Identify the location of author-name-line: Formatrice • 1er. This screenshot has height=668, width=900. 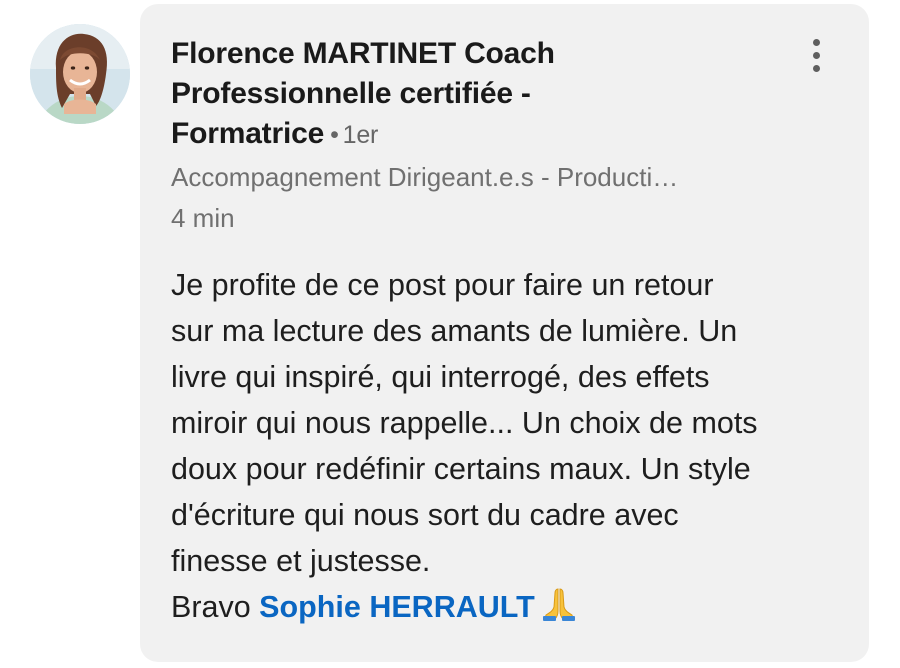
(391, 134).